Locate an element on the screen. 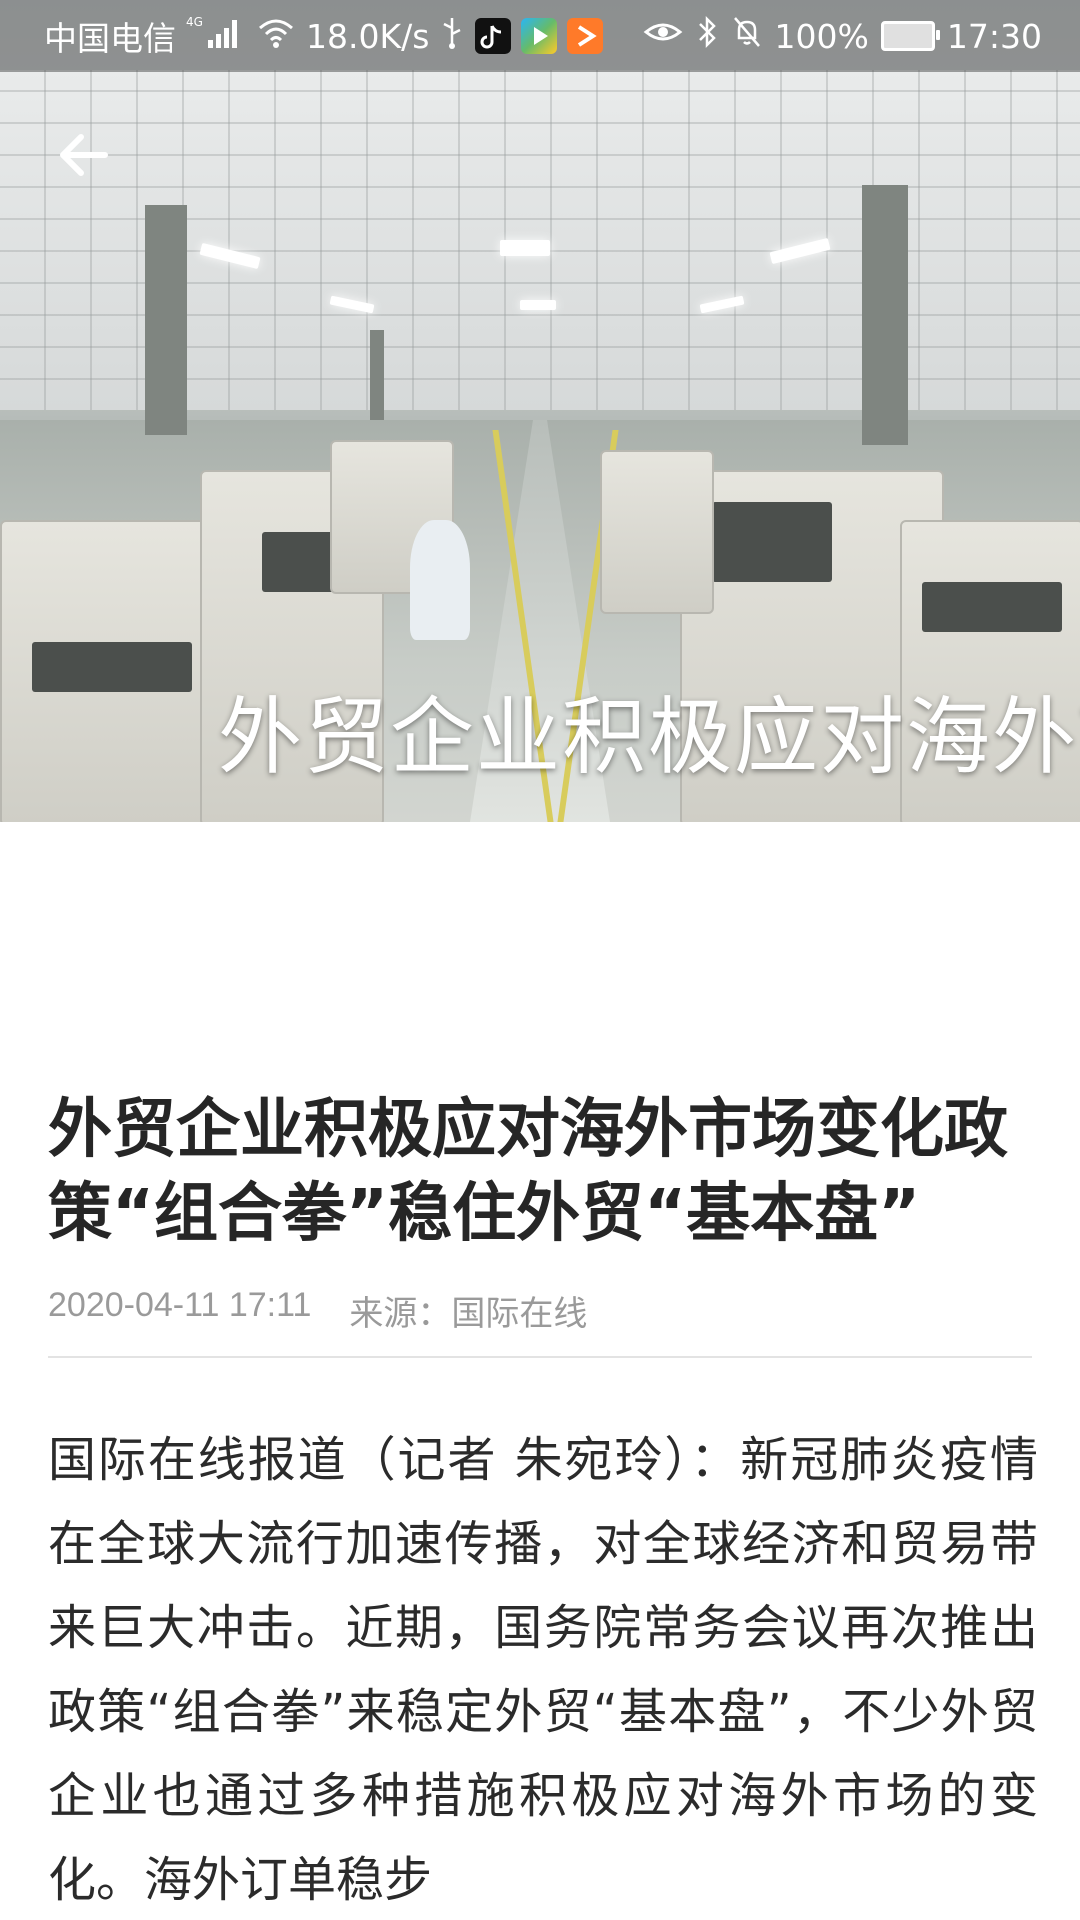 The height and width of the screenshot is (1920, 1080). back-button is located at coordinates (83, 155).